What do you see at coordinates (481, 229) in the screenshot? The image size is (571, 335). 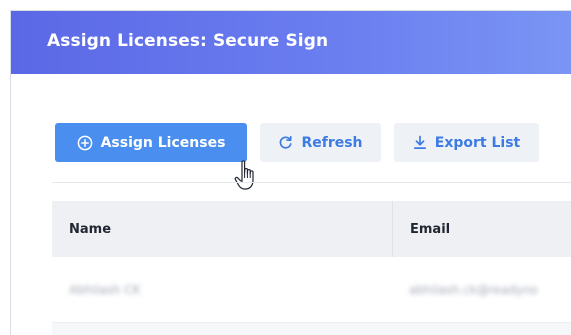 I see `column-header-email: Email` at bounding box center [481, 229].